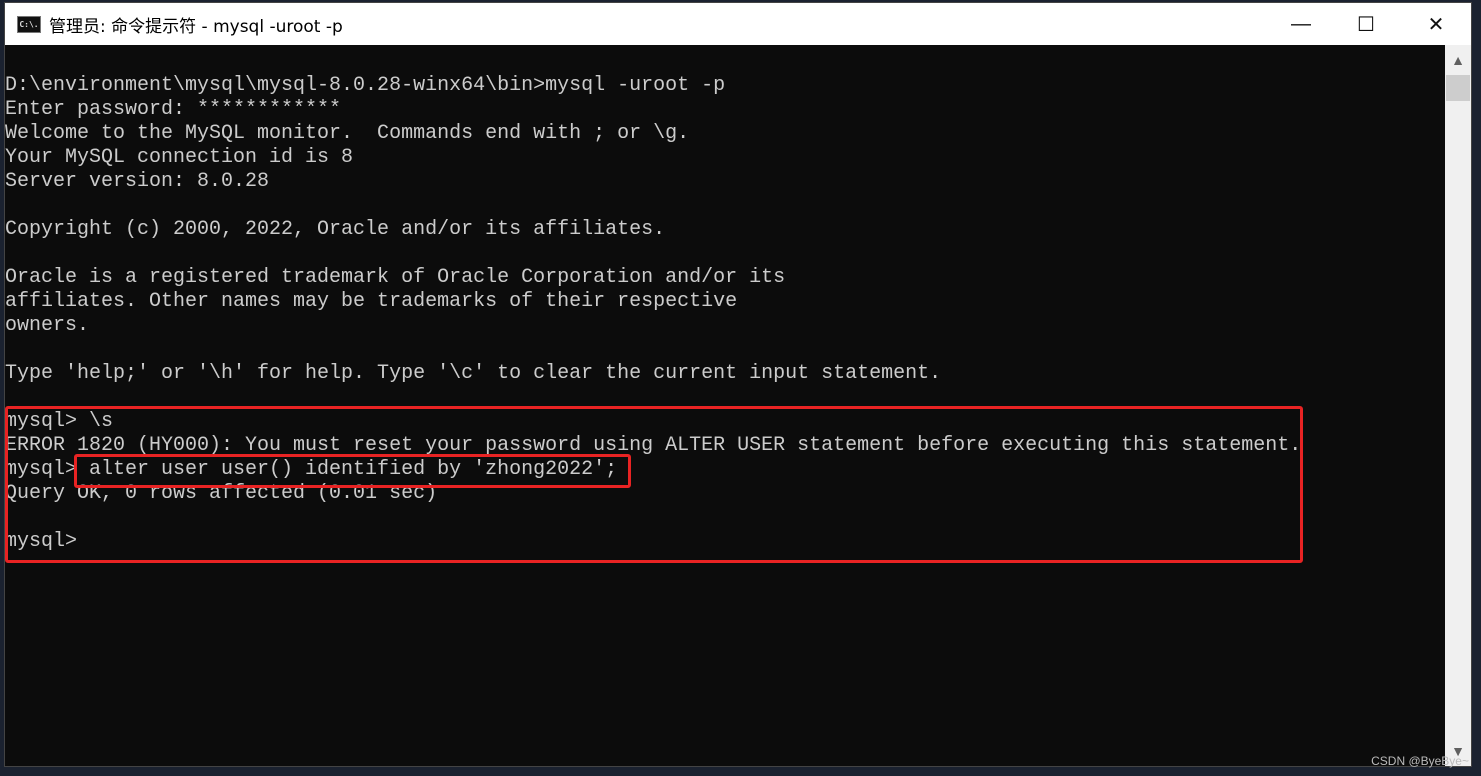  What do you see at coordinates (1301, 24) in the screenshot?
I see `minimize-button: —` at bounding box center [1301, 24].